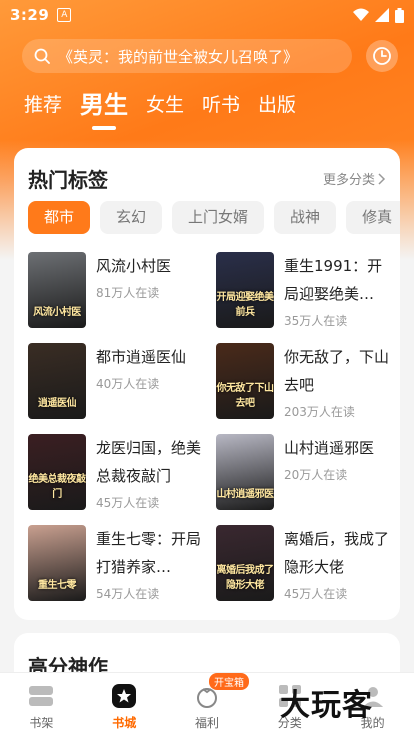  Describe the element at coordinates (319, 412) in the screenshot. I see `reader-count: 203万人在读` at that location.